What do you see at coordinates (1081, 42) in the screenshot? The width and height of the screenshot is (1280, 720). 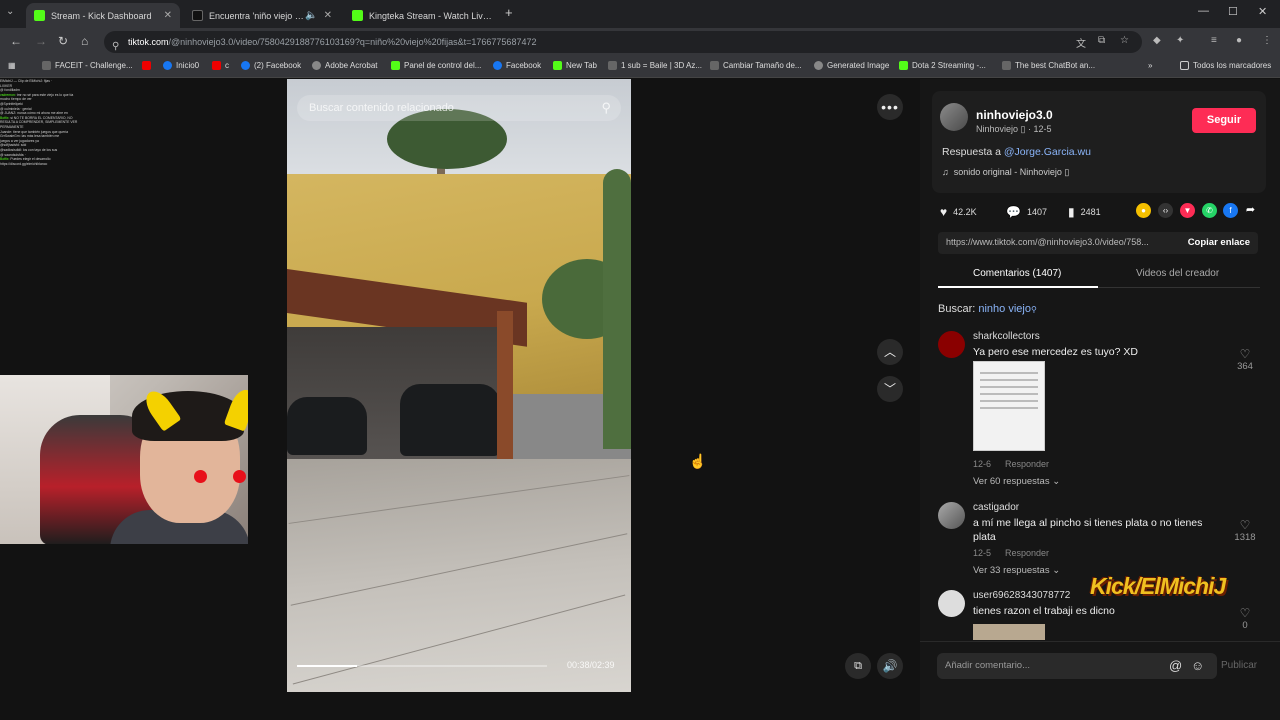 I see `translate-icon: 文` at bounding box center [1081, 42].